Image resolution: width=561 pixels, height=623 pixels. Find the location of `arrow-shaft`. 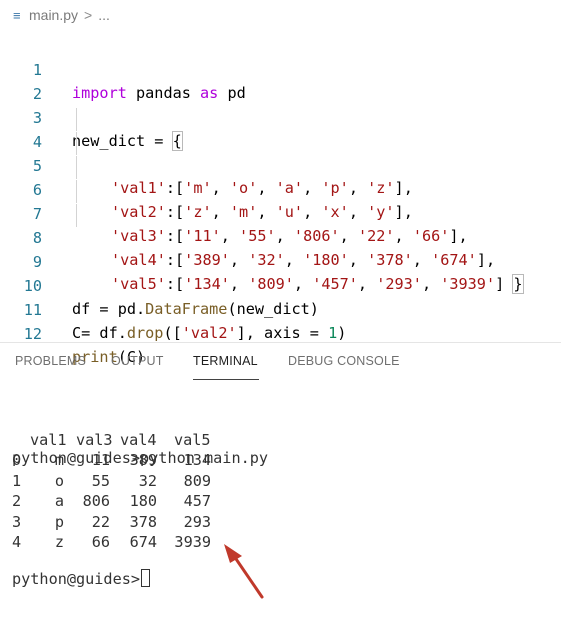

arrow-shaft is located at coordinates (248, 576).